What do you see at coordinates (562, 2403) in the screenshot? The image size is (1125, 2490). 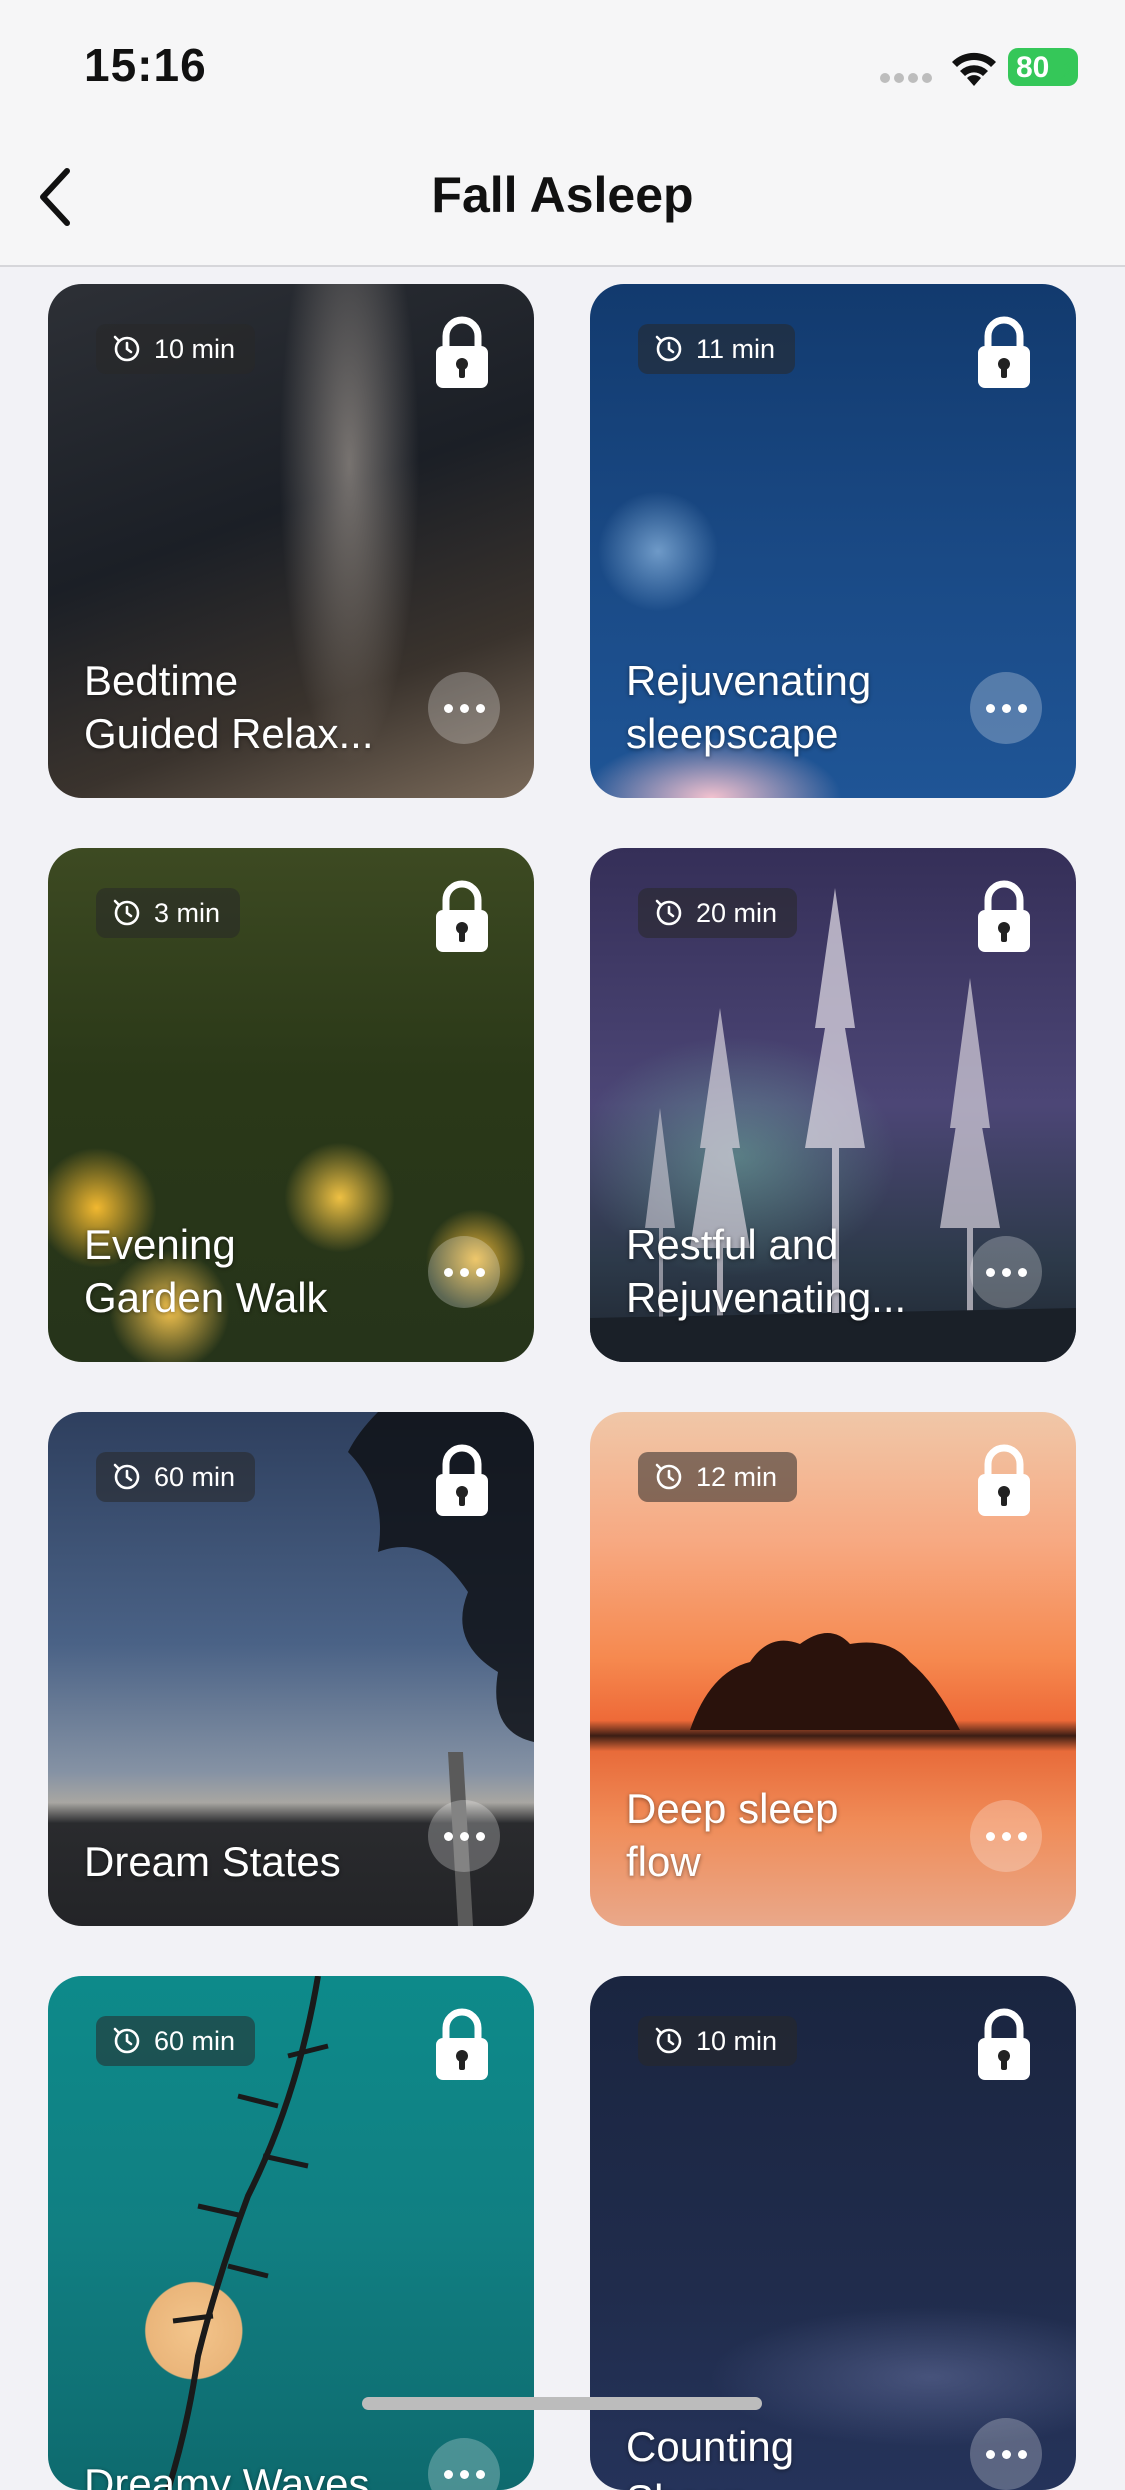 I see `home-indicator` at bounding box center [562, 2403].